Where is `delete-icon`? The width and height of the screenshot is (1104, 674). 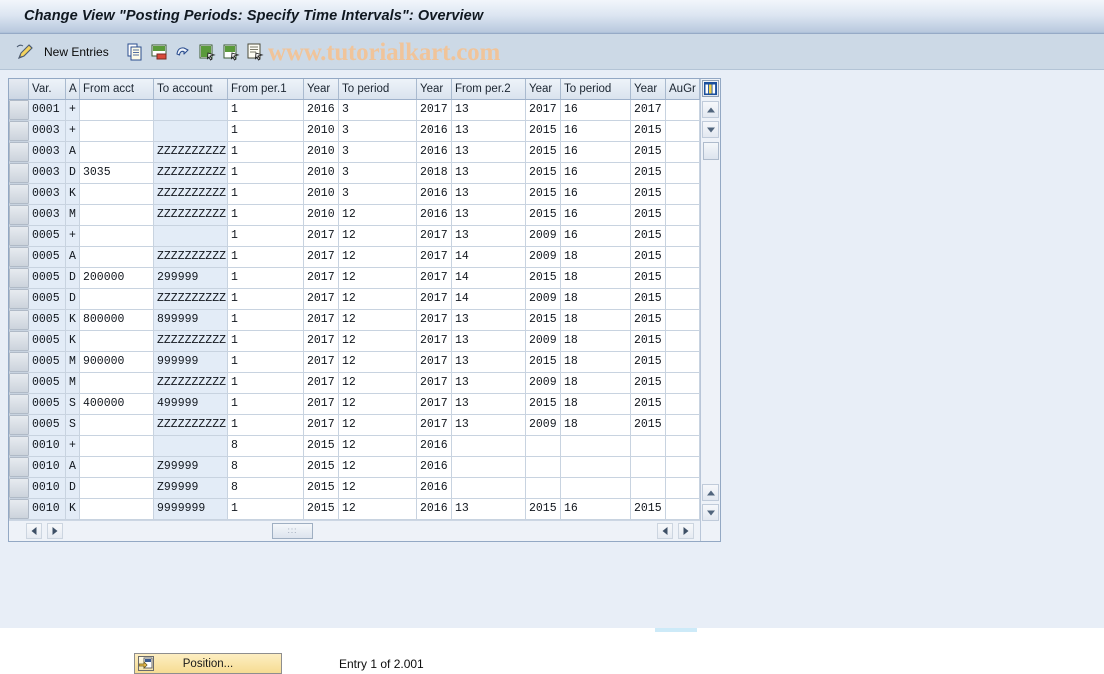 delete-icon is located at coordinates (159, 52).